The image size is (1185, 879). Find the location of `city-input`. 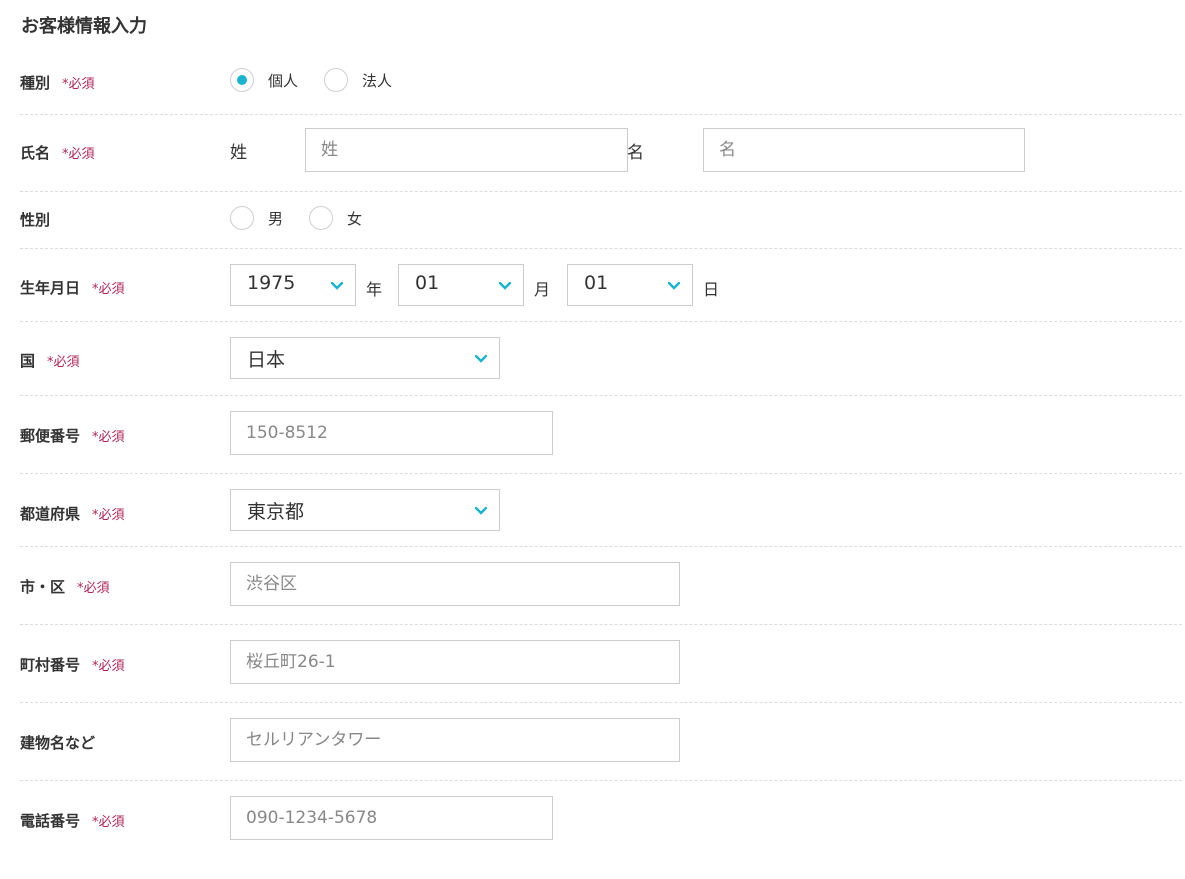

city-input is located at coordinates (455, 584).